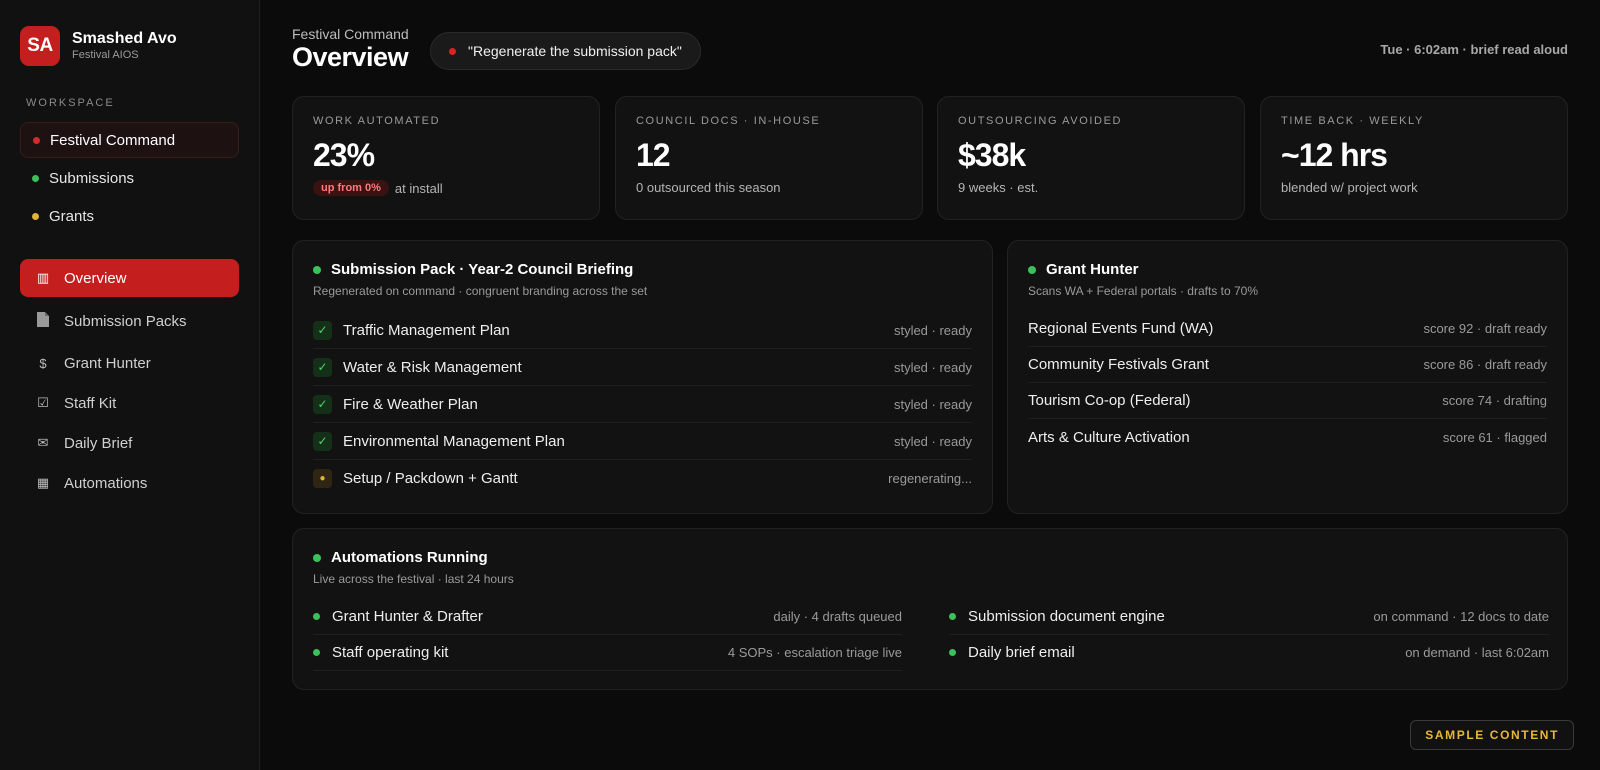  What do you see at coordinates (1494, 437) in the screenshot?
I see `row-status: score 61 · flagged` at bounding box center [1494, 437].